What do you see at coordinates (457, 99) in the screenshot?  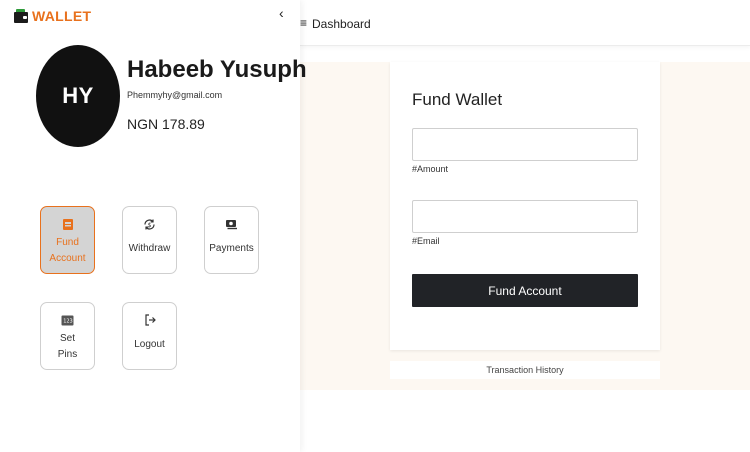 I see `card-title: Fund Wallet` at bounding box center [457, 99].